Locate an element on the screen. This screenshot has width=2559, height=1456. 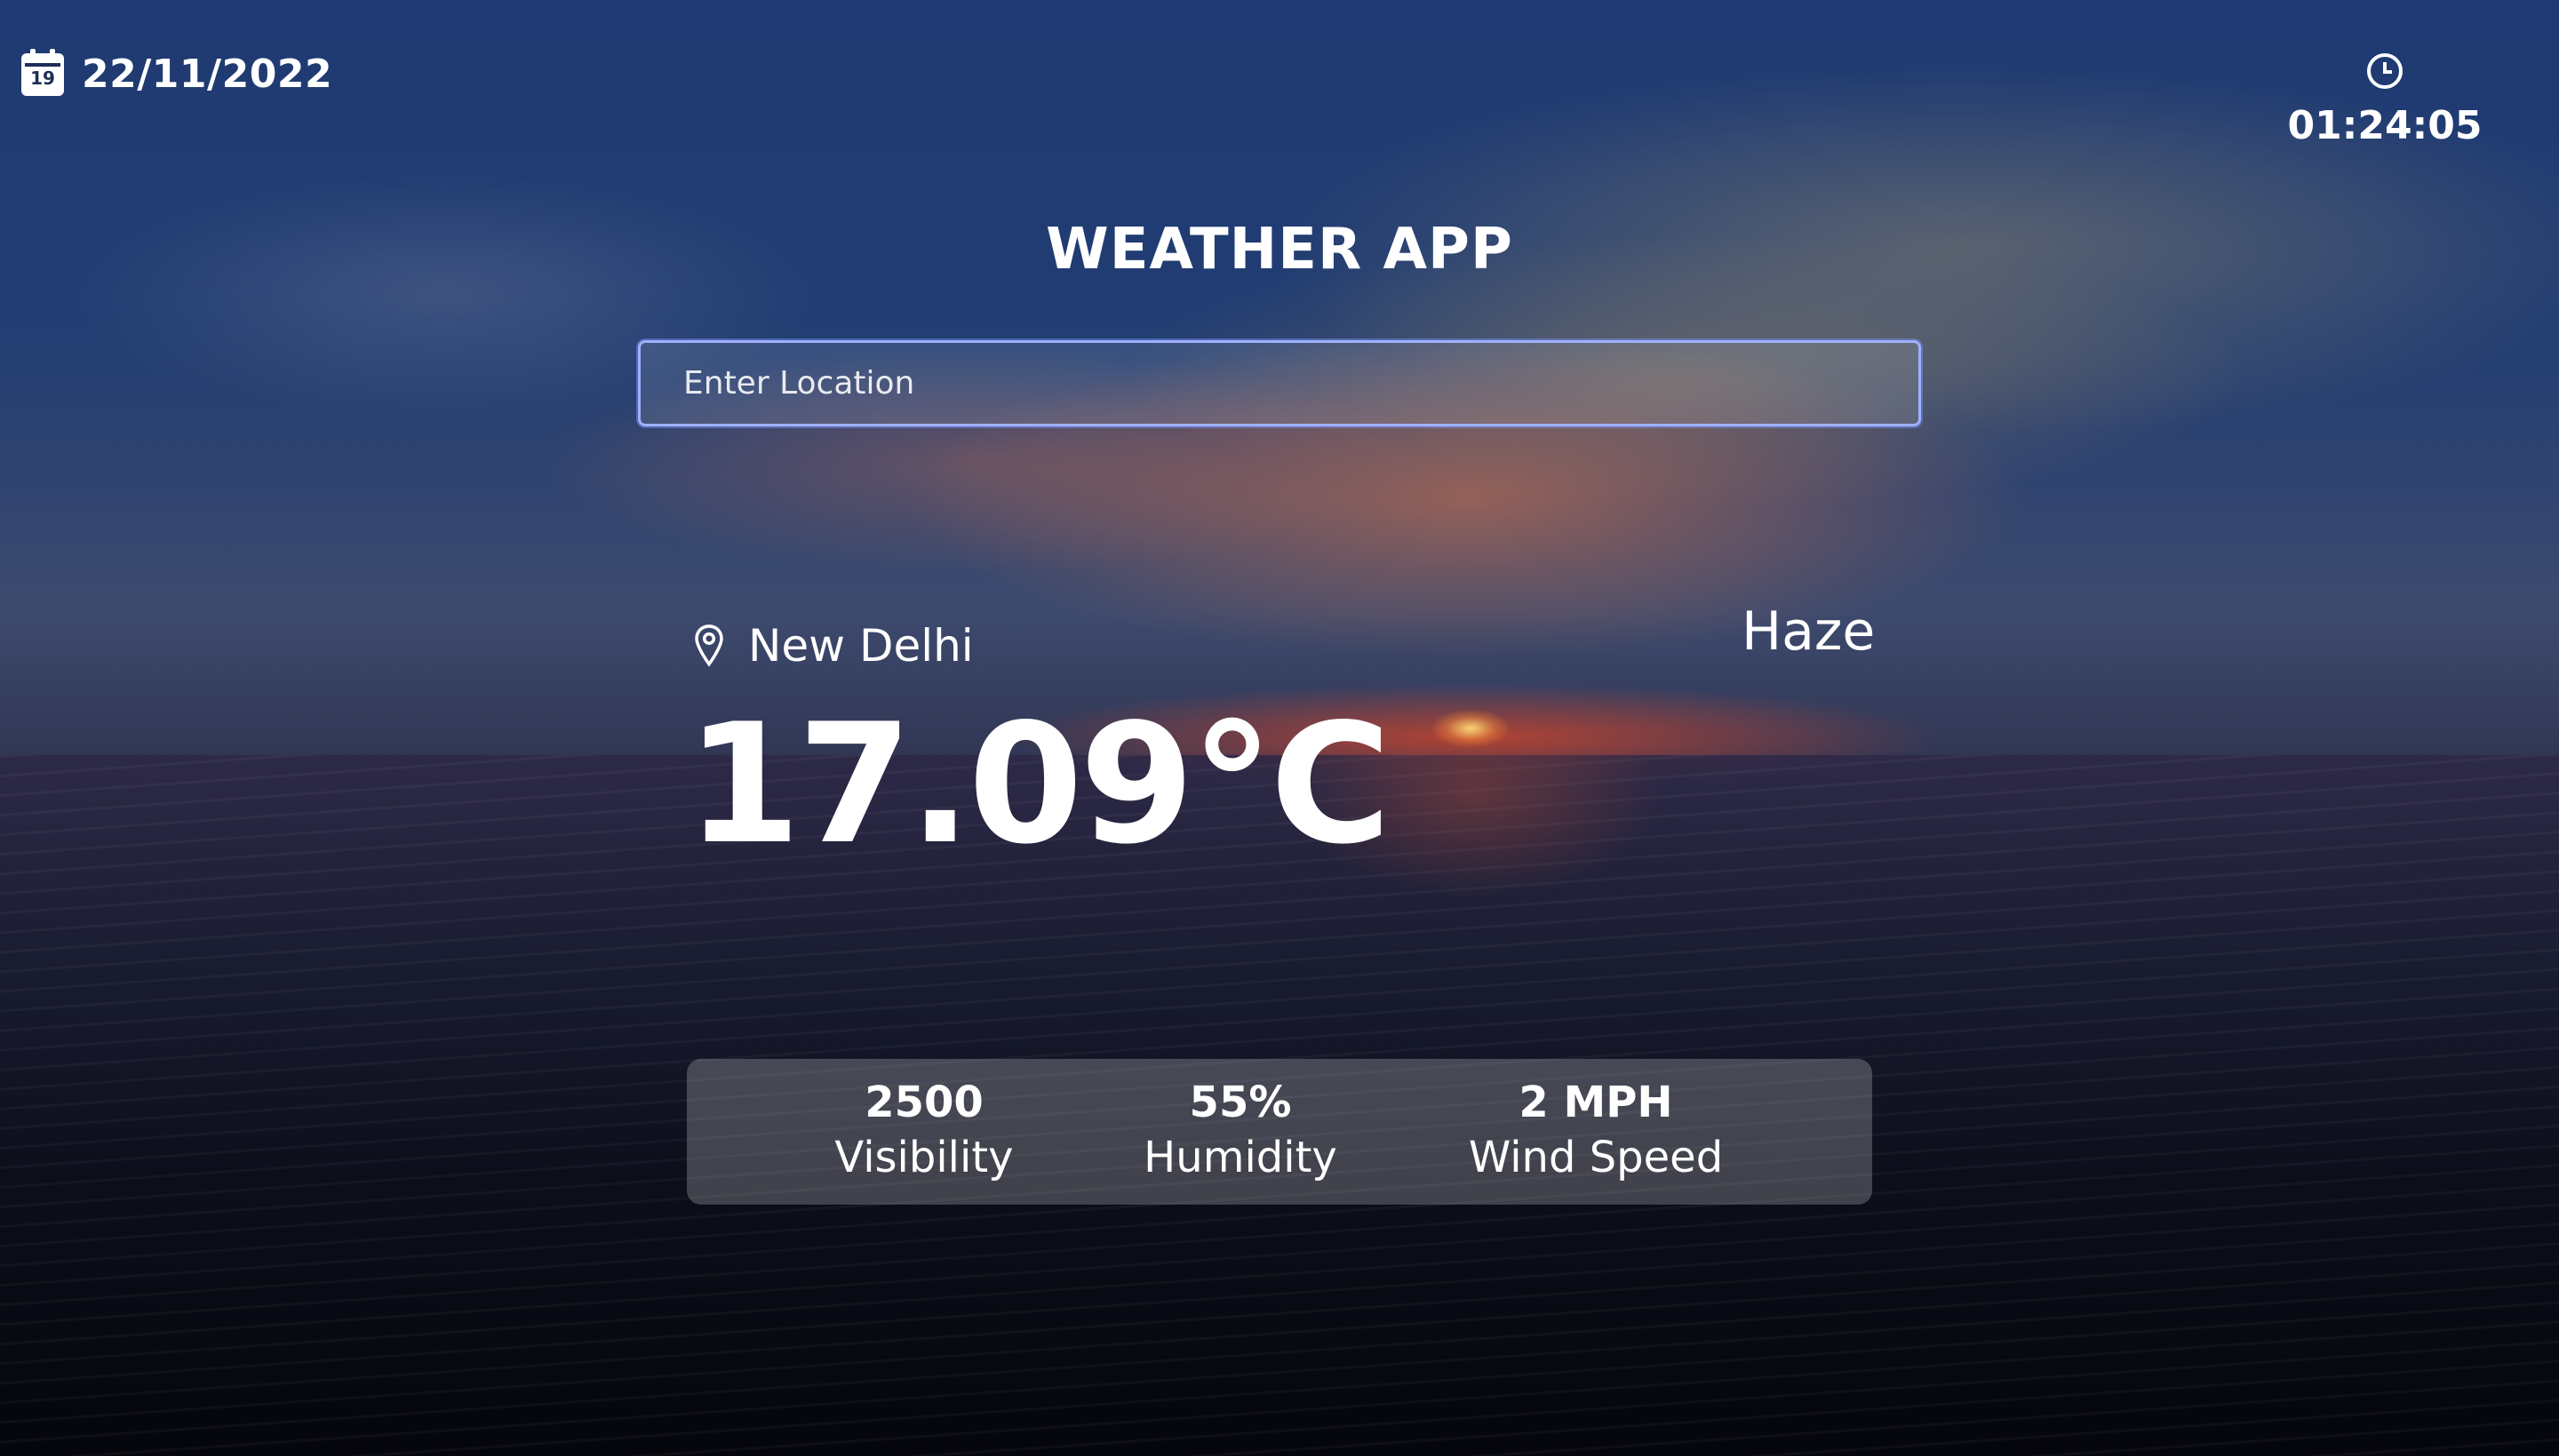
location-search-input is located at coordinates (1279, 383).